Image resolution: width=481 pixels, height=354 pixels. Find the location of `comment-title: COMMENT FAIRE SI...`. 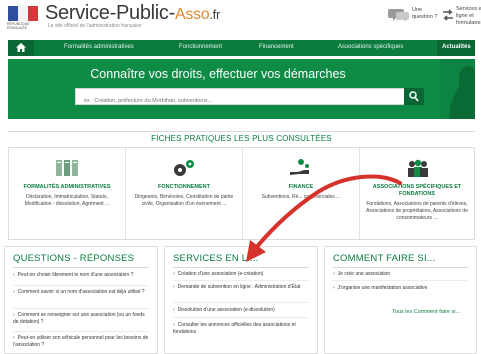

comment-title: COMMENT FAIRE SI... is located at coordinates (384, 258).